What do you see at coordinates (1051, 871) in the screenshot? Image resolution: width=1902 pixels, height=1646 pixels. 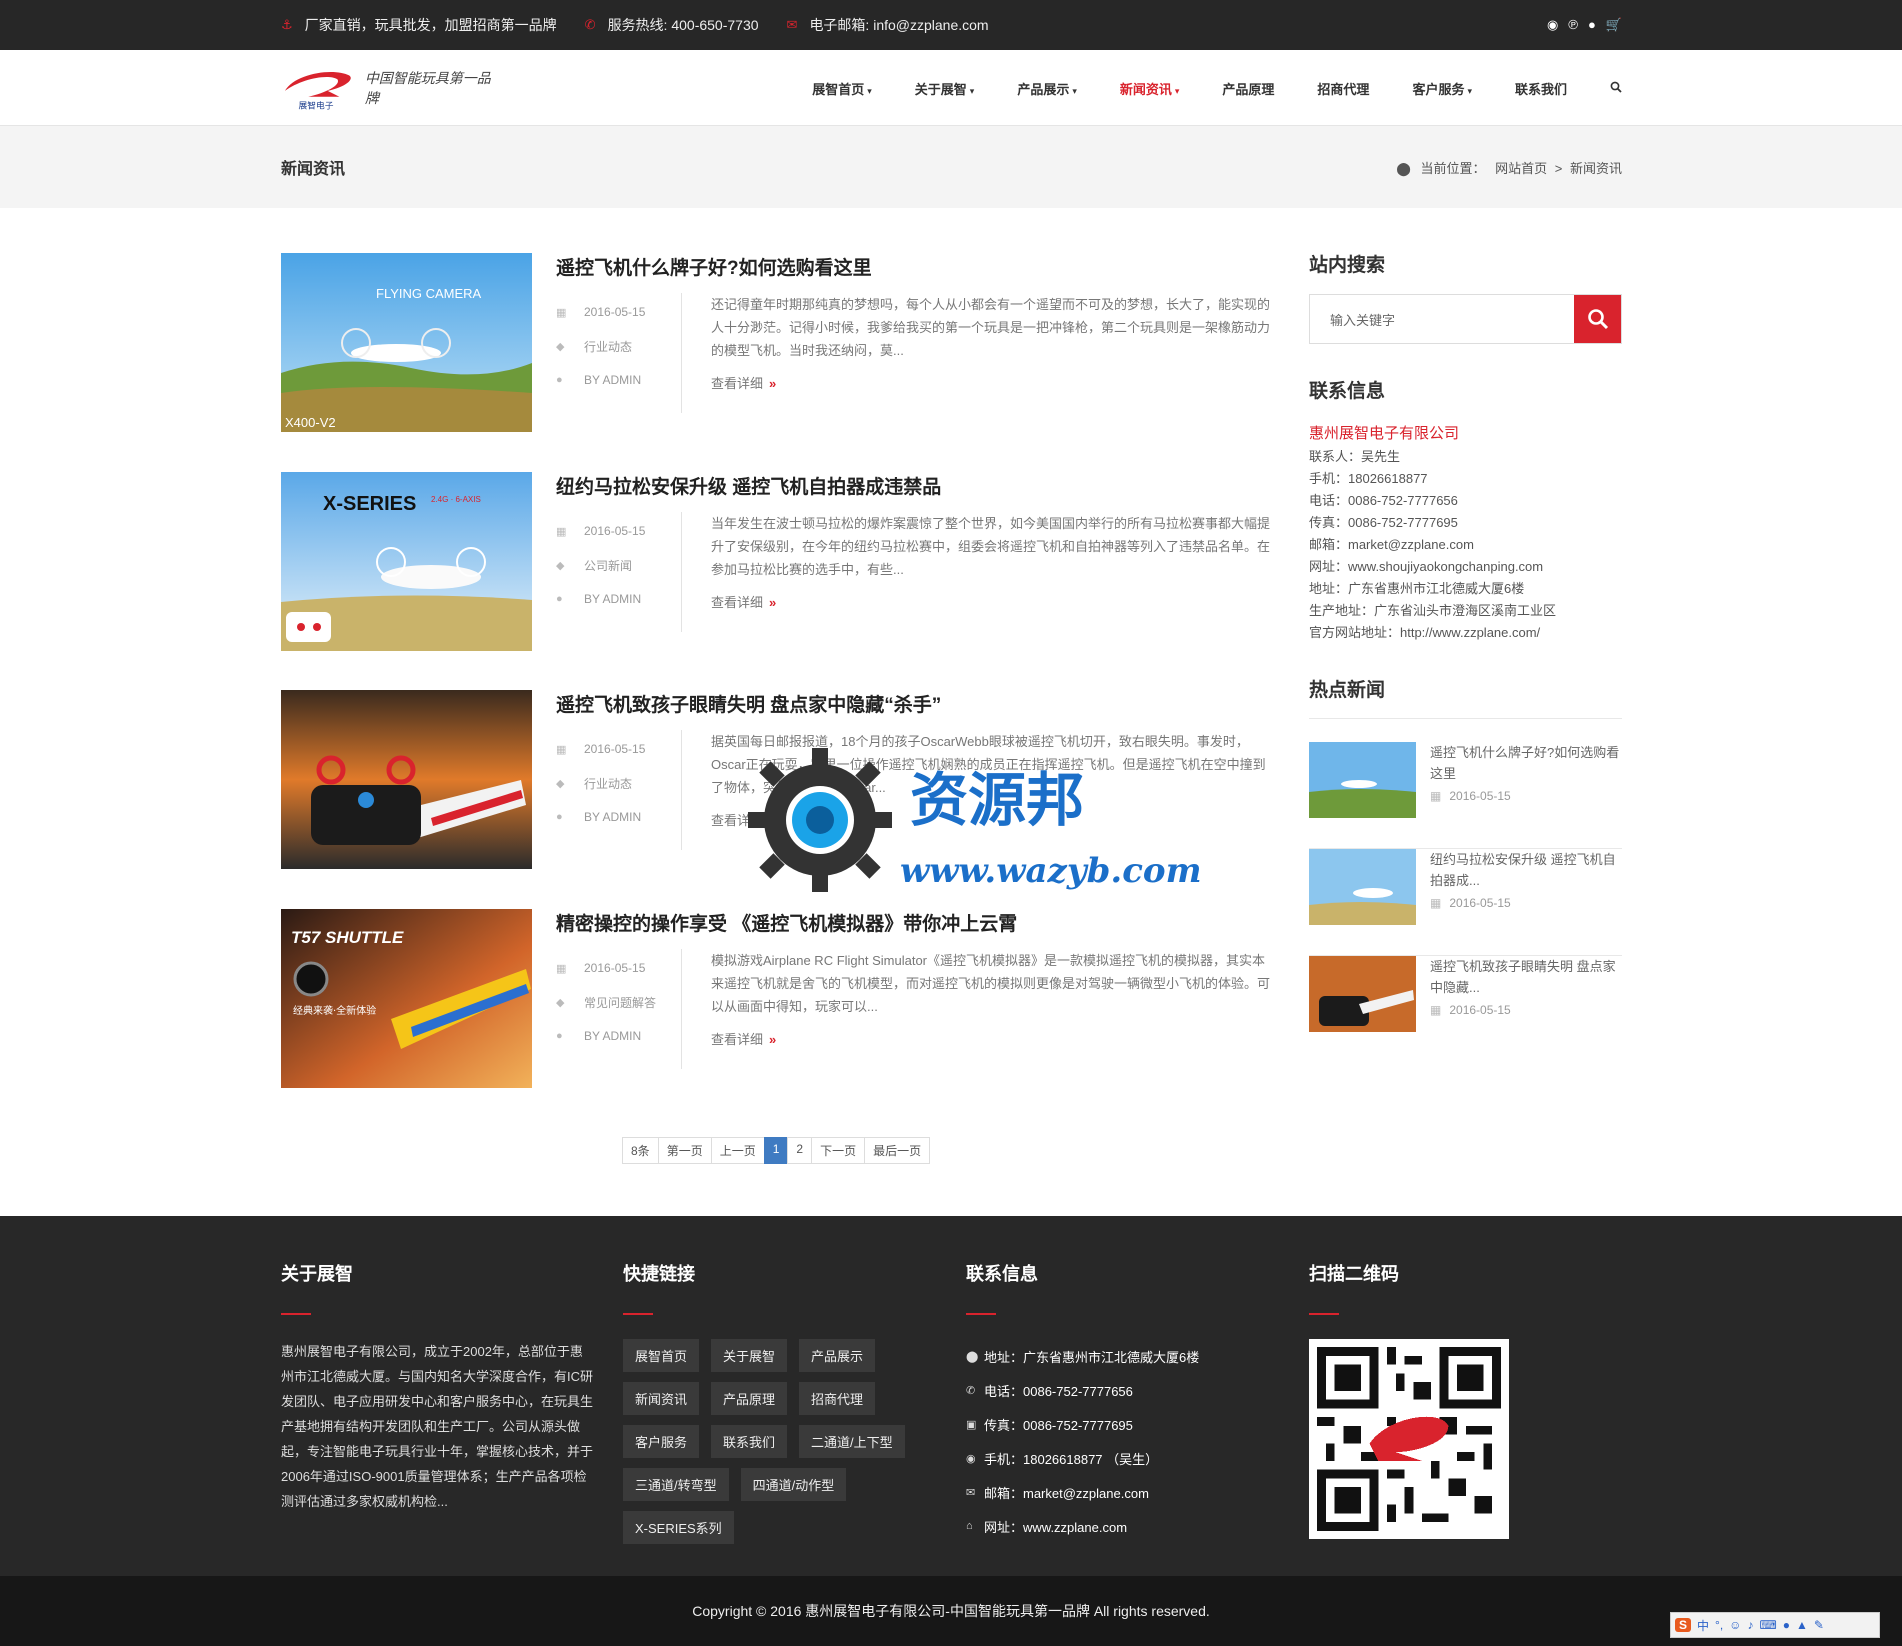 I see `svg-text: www.wazyb.com` at bounding box center [1051, 871].